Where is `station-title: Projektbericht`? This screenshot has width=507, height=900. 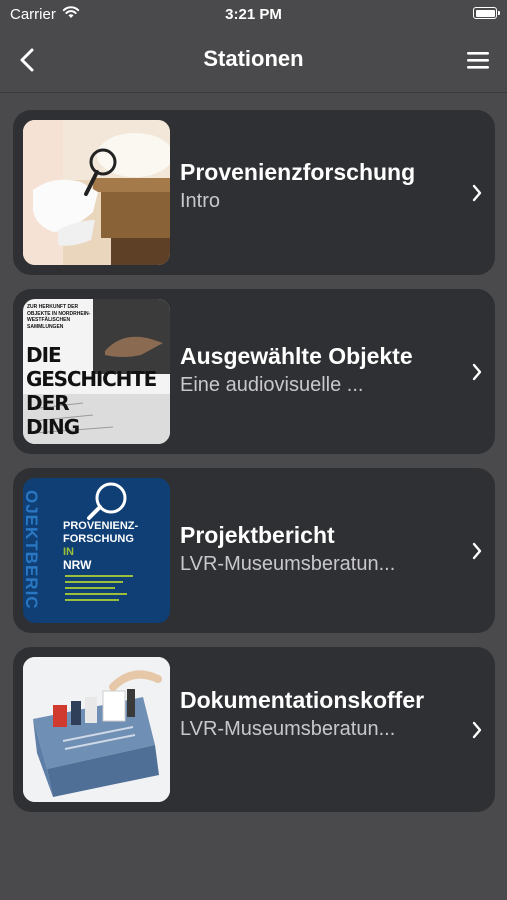
station-title: Projektbericht is located at coordinates (257, 535).